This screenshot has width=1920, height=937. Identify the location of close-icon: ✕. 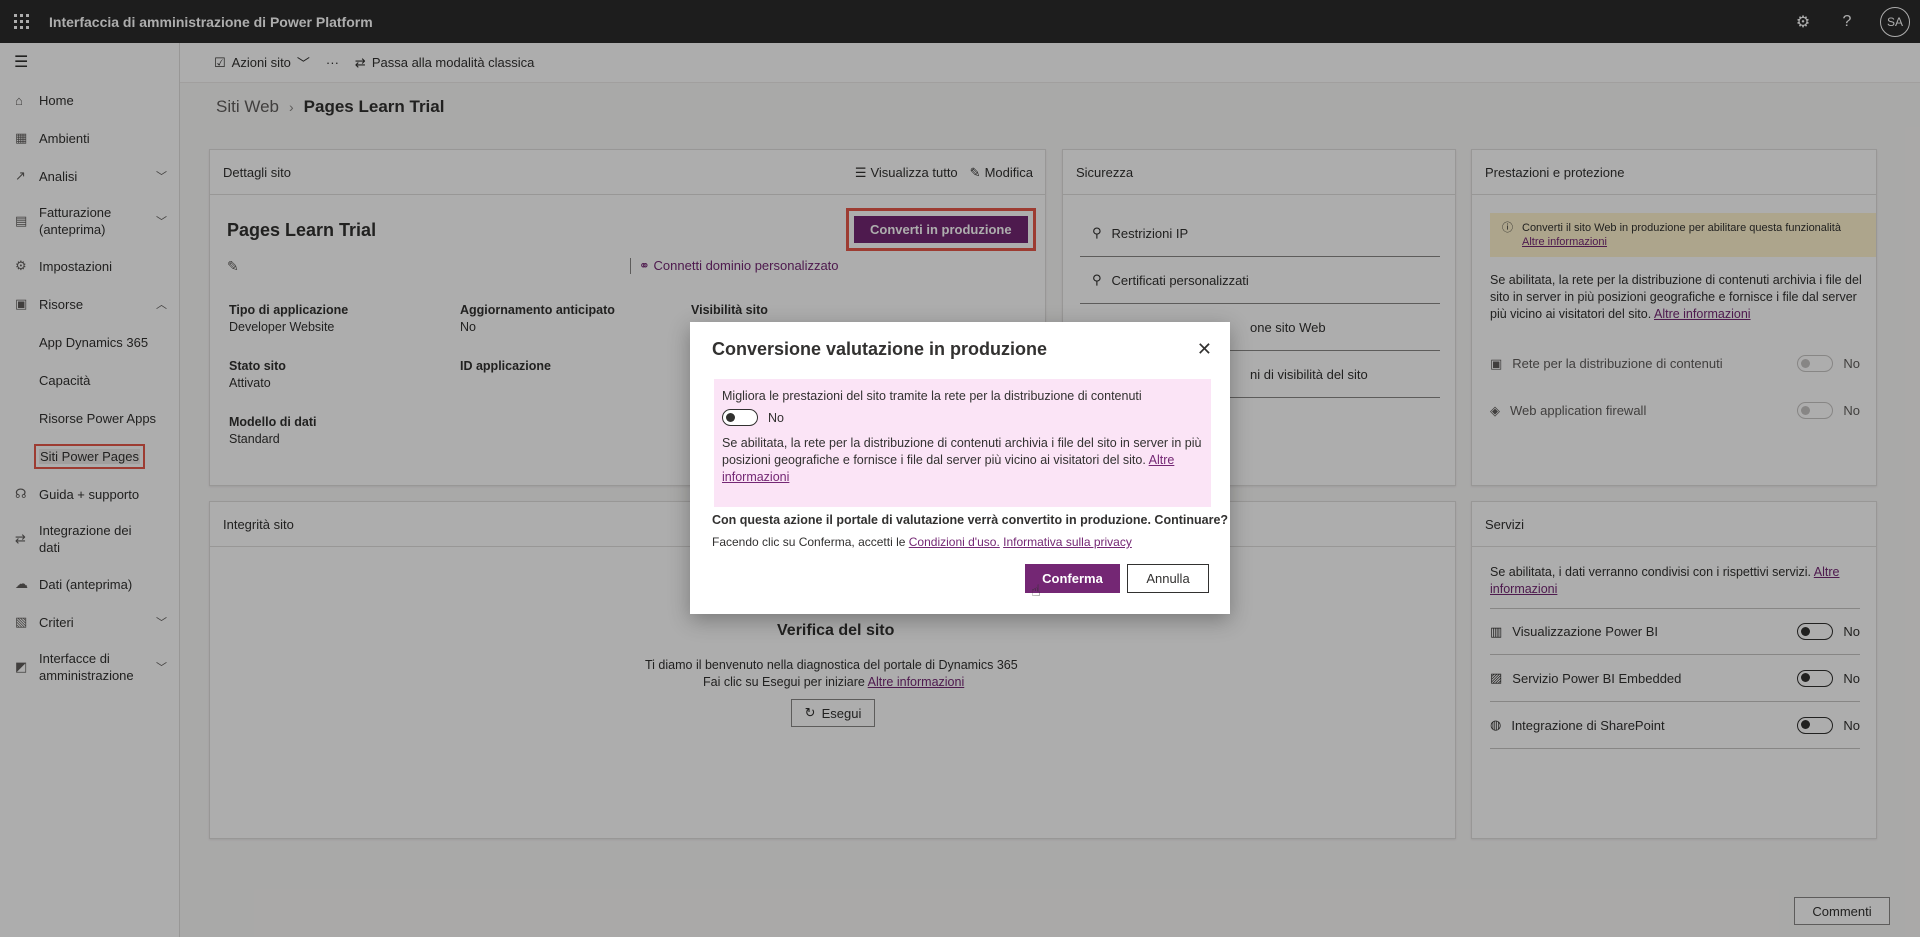
(1204, 349).